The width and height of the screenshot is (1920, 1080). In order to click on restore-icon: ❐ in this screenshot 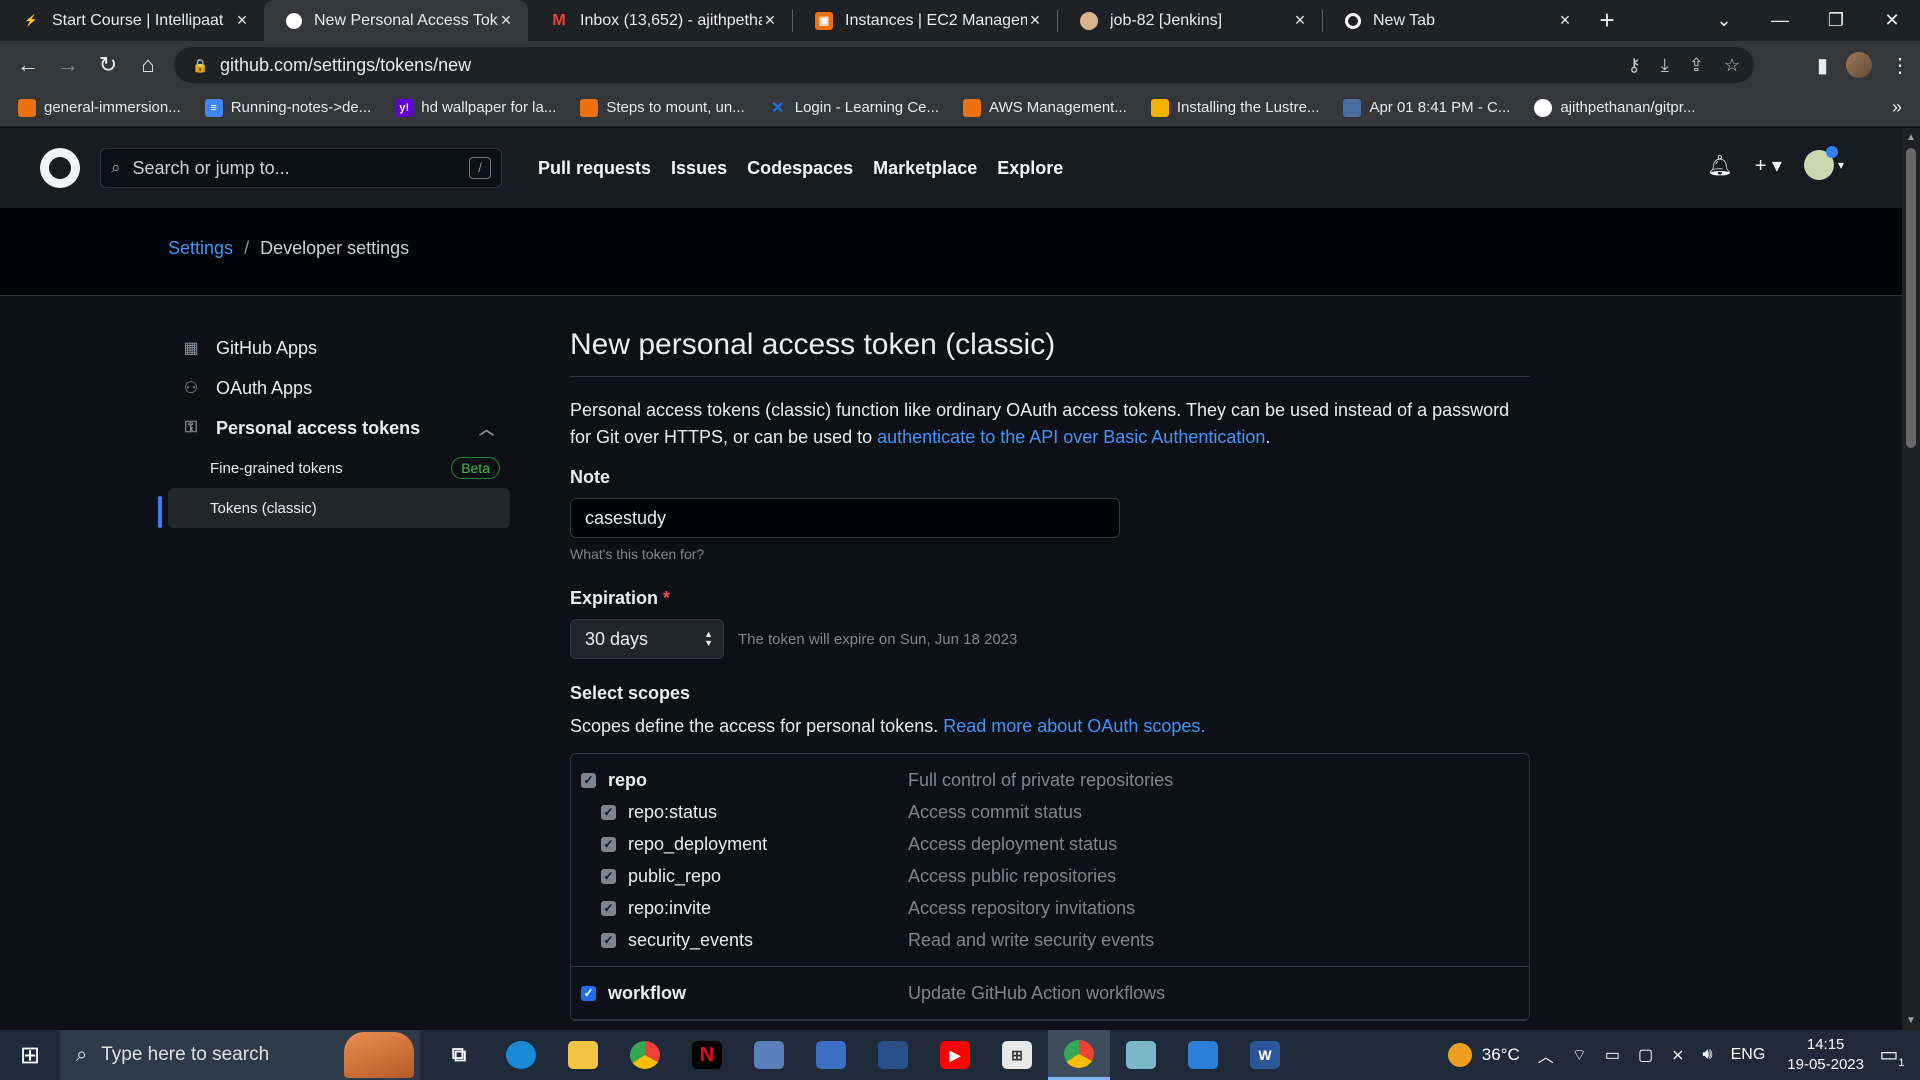, I will do `click(1836, 20)`.